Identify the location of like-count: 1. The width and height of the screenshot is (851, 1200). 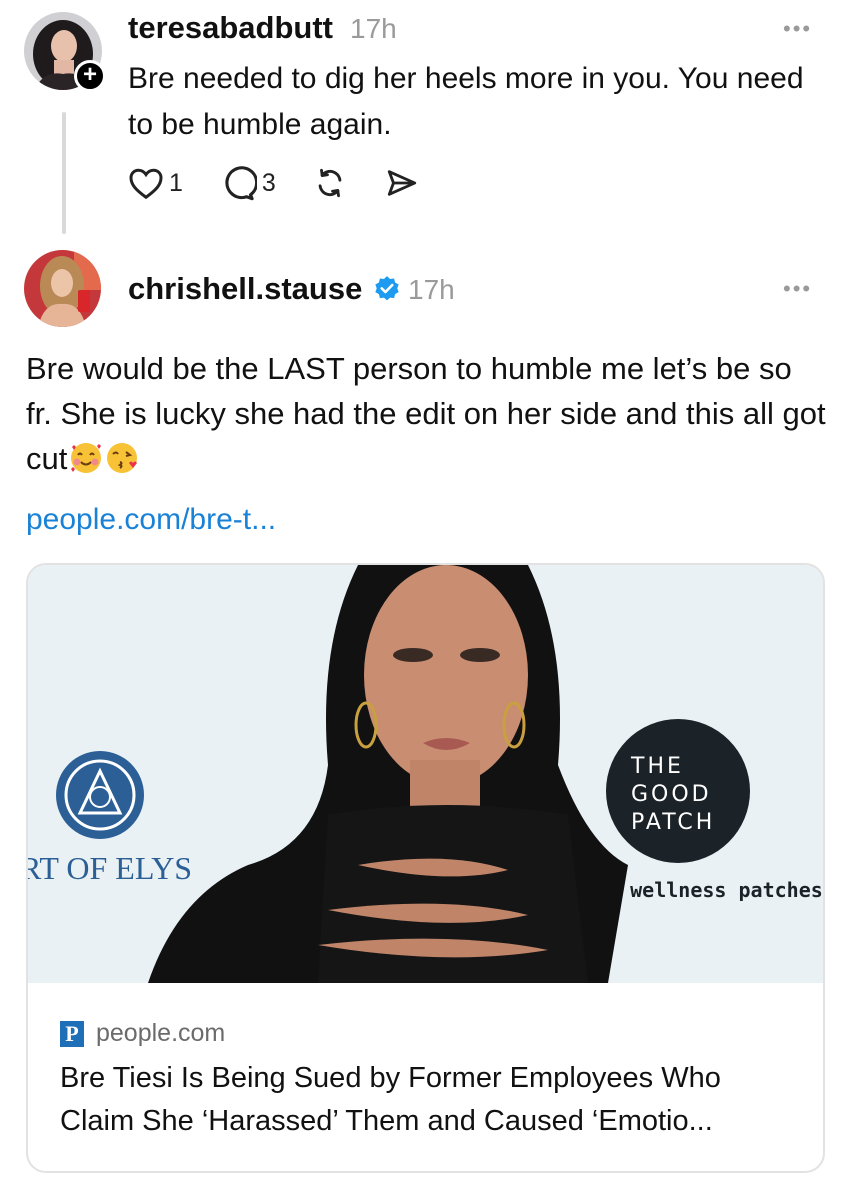
(176, 182).